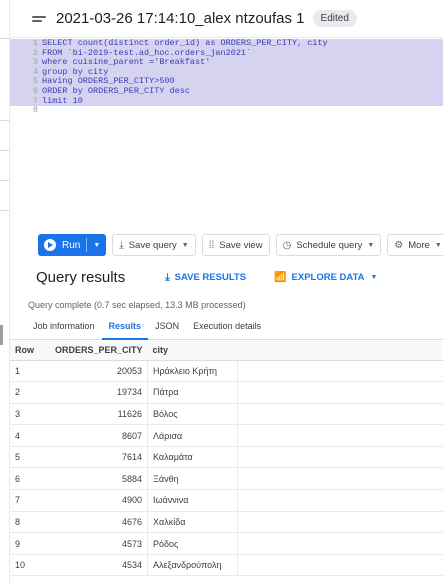 The width and height of the screenshot is (443, 584). What do you see at coordinates (399, 245) in the screenshot?
I see `gear-icon: ⚙` at bounding box center [399, 245].